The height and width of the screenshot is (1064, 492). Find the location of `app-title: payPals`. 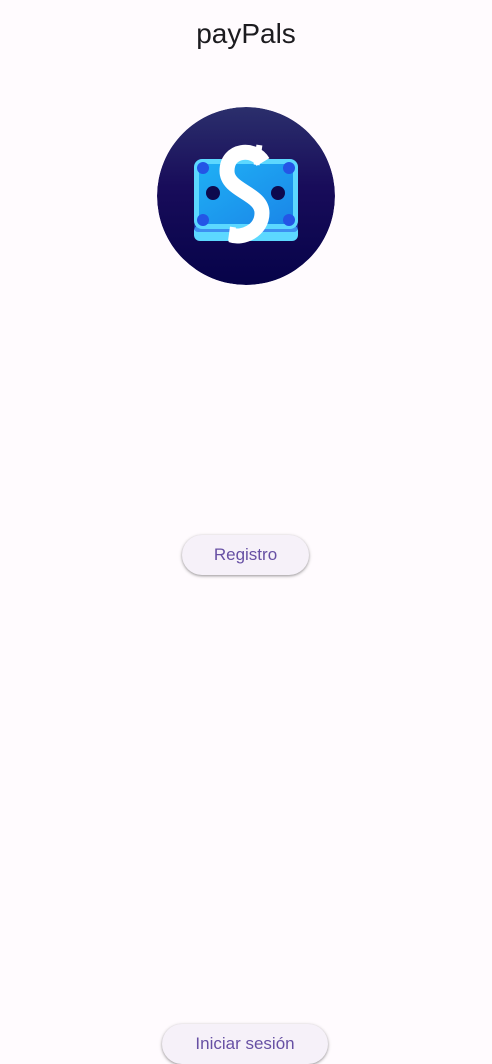

app-title: payPals is located at coordinates (246, 33).